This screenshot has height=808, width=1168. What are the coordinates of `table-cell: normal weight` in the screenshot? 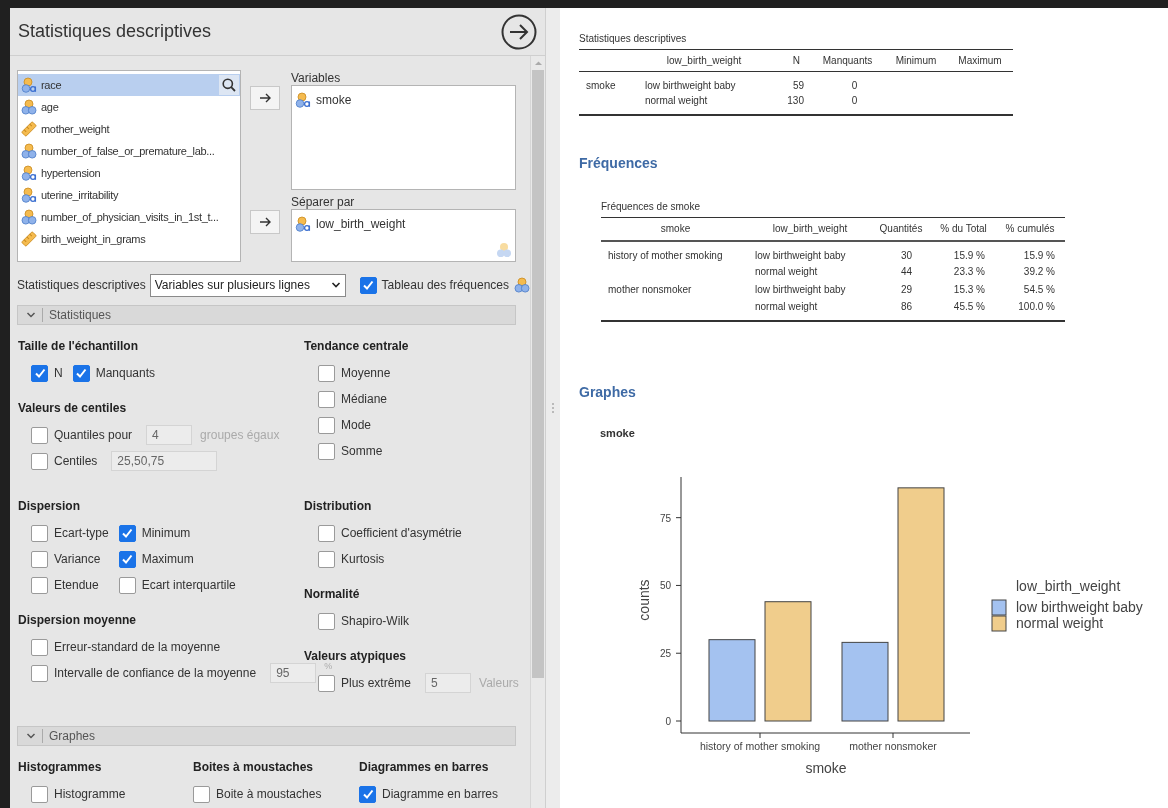 It's located at (704, 104).